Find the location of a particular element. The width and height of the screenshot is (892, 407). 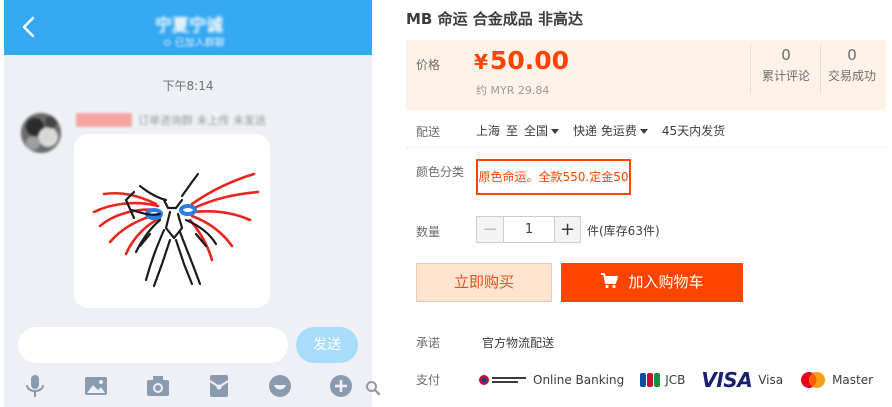

quantity-stepper: − 1 + is located at coordinates (528, 229).